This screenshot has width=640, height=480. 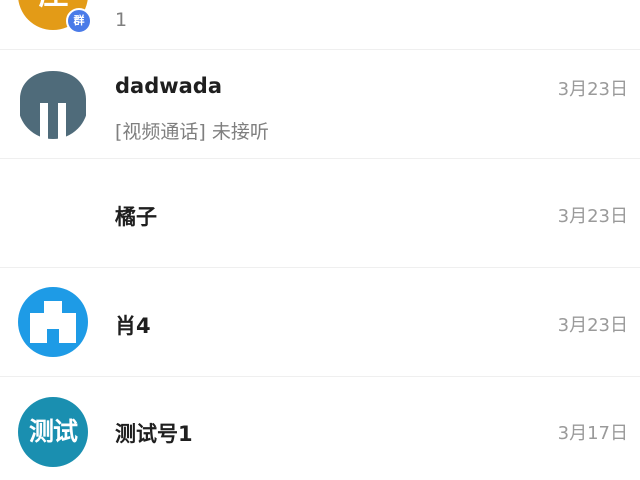 I want to click on conversation-name: 肖4, so click(x=133, y=326).